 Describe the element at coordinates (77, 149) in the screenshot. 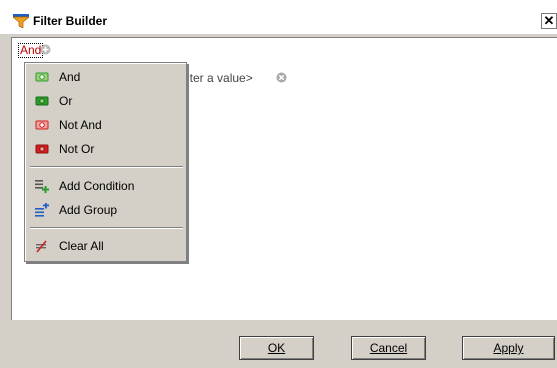

I see `menu-item-label: Not Or` at that location.